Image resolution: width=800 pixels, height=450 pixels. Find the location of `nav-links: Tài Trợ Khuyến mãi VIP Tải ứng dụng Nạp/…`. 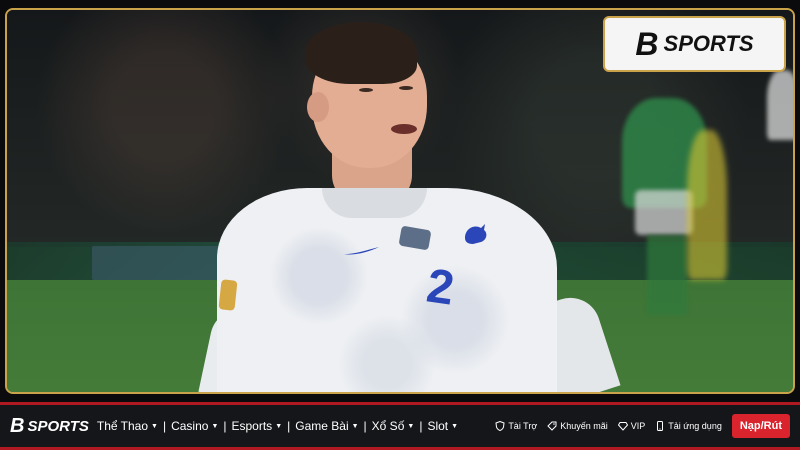

nav-links: Tài Trợ Khuyến mãi VIP Tải ứng dụng Nạp/… is located at coordinates (642, 426).